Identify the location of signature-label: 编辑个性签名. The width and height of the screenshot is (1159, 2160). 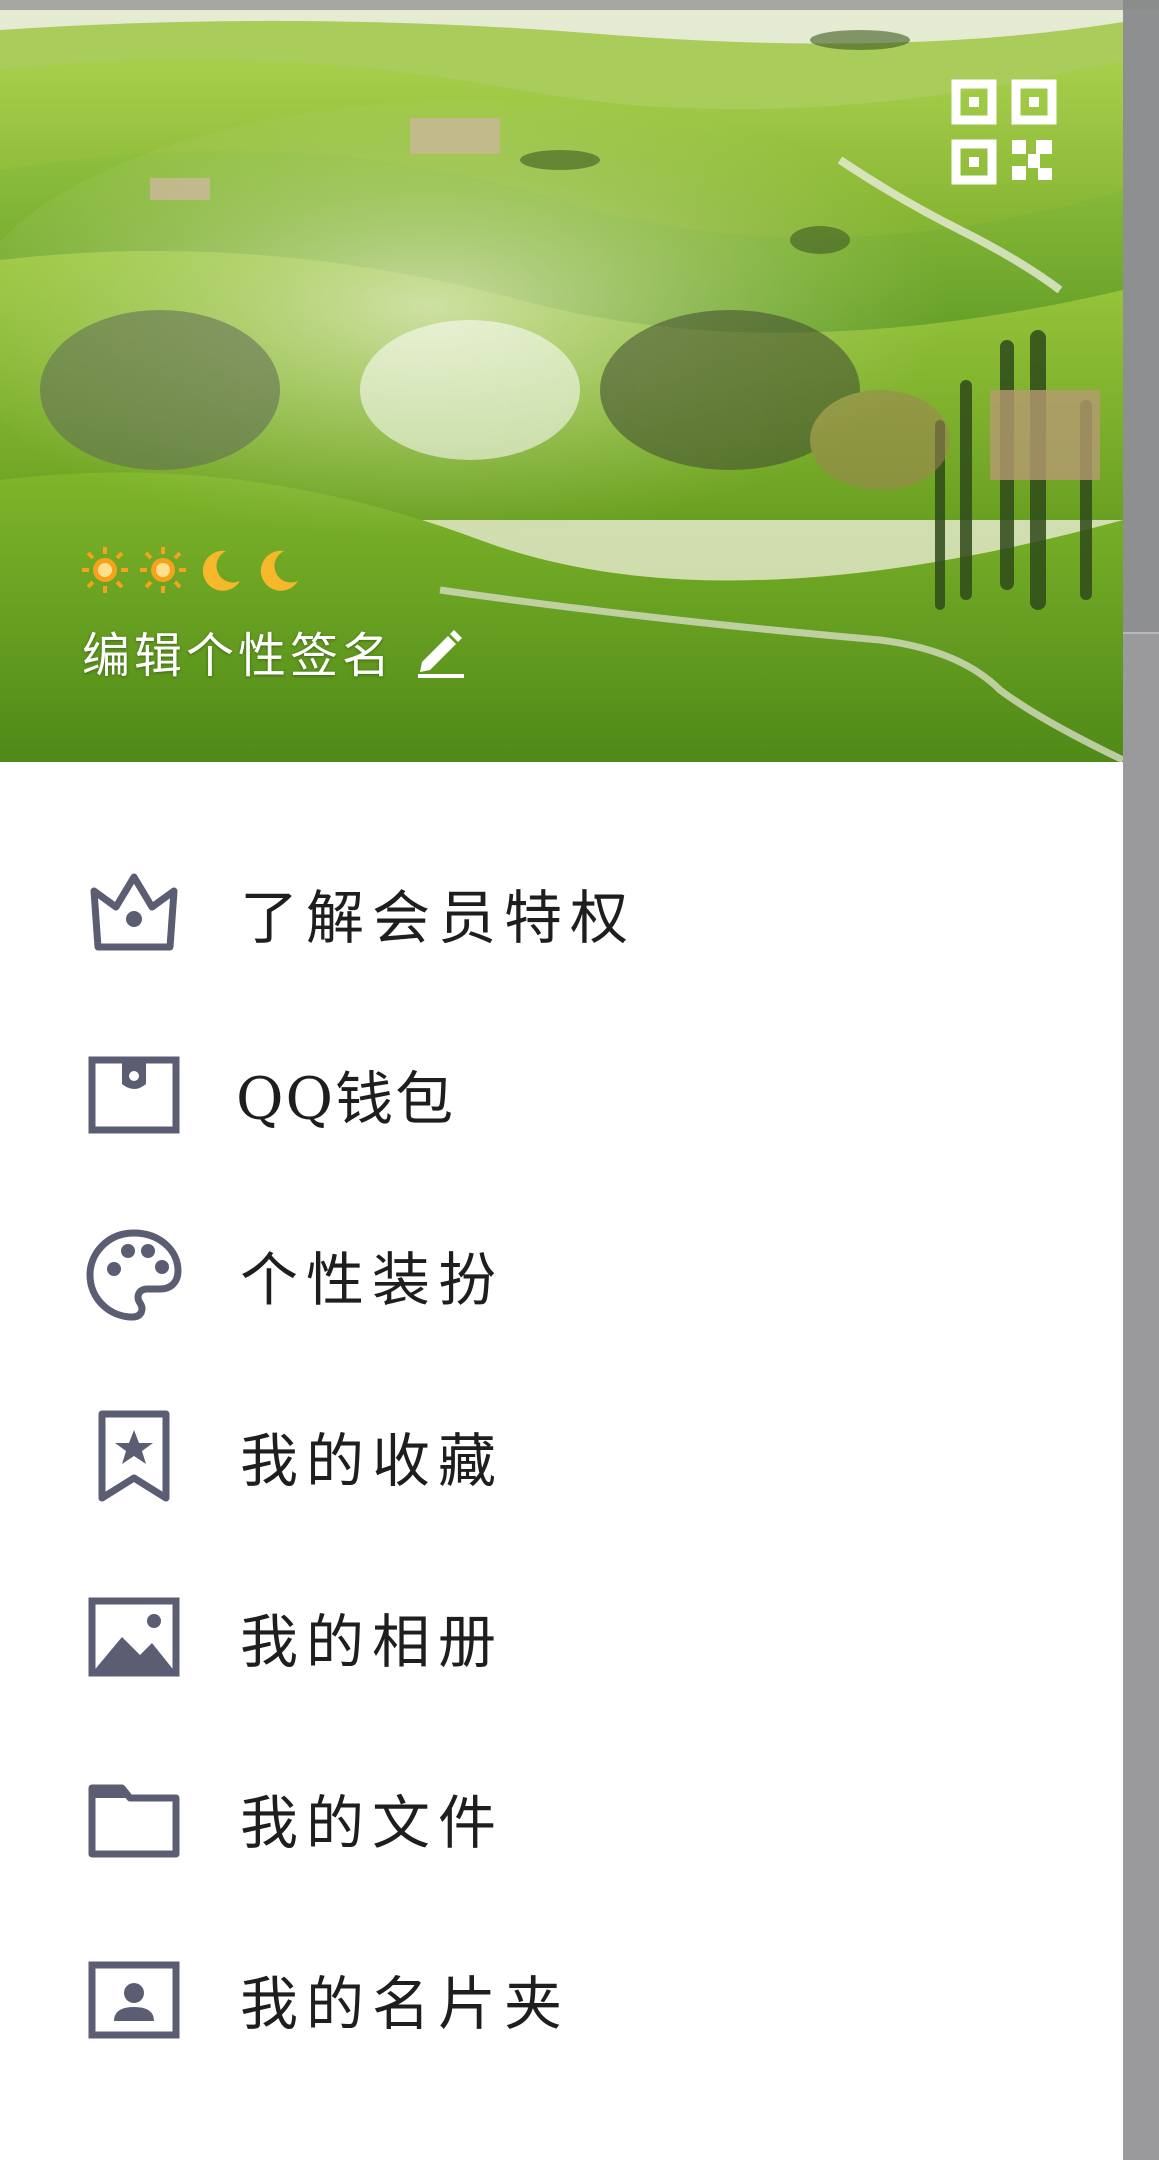
(238, 656).